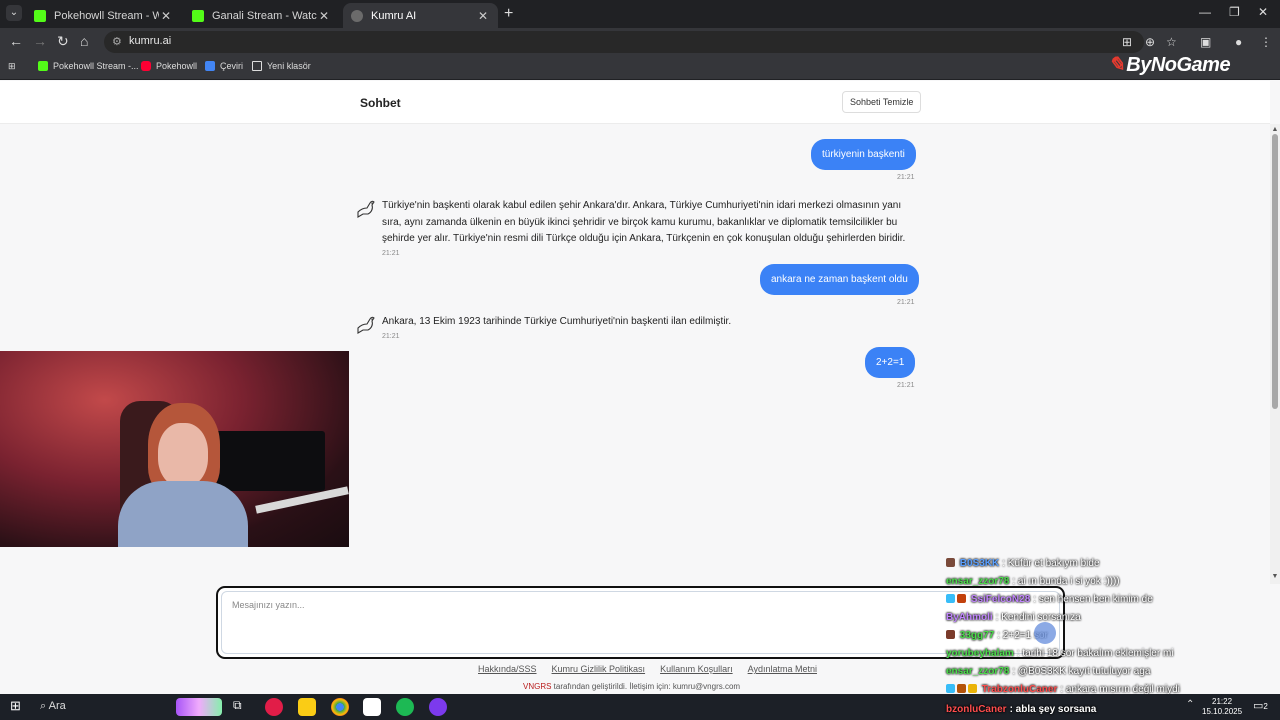  What do you see at coordinates (1171, 42) in the screenshot?
I see `star-icon: ☆` at bounding box center [1171, 42].